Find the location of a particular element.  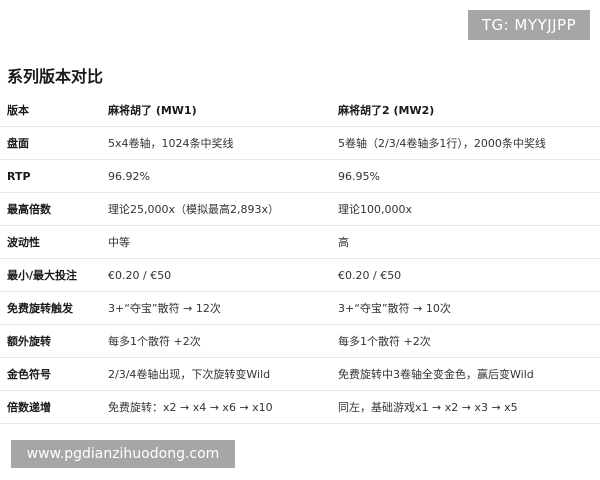

table-row: 最高倍数 理论25,000x（模拟最高2,893x） 理论100,000x is located at coordinates (300, 209).